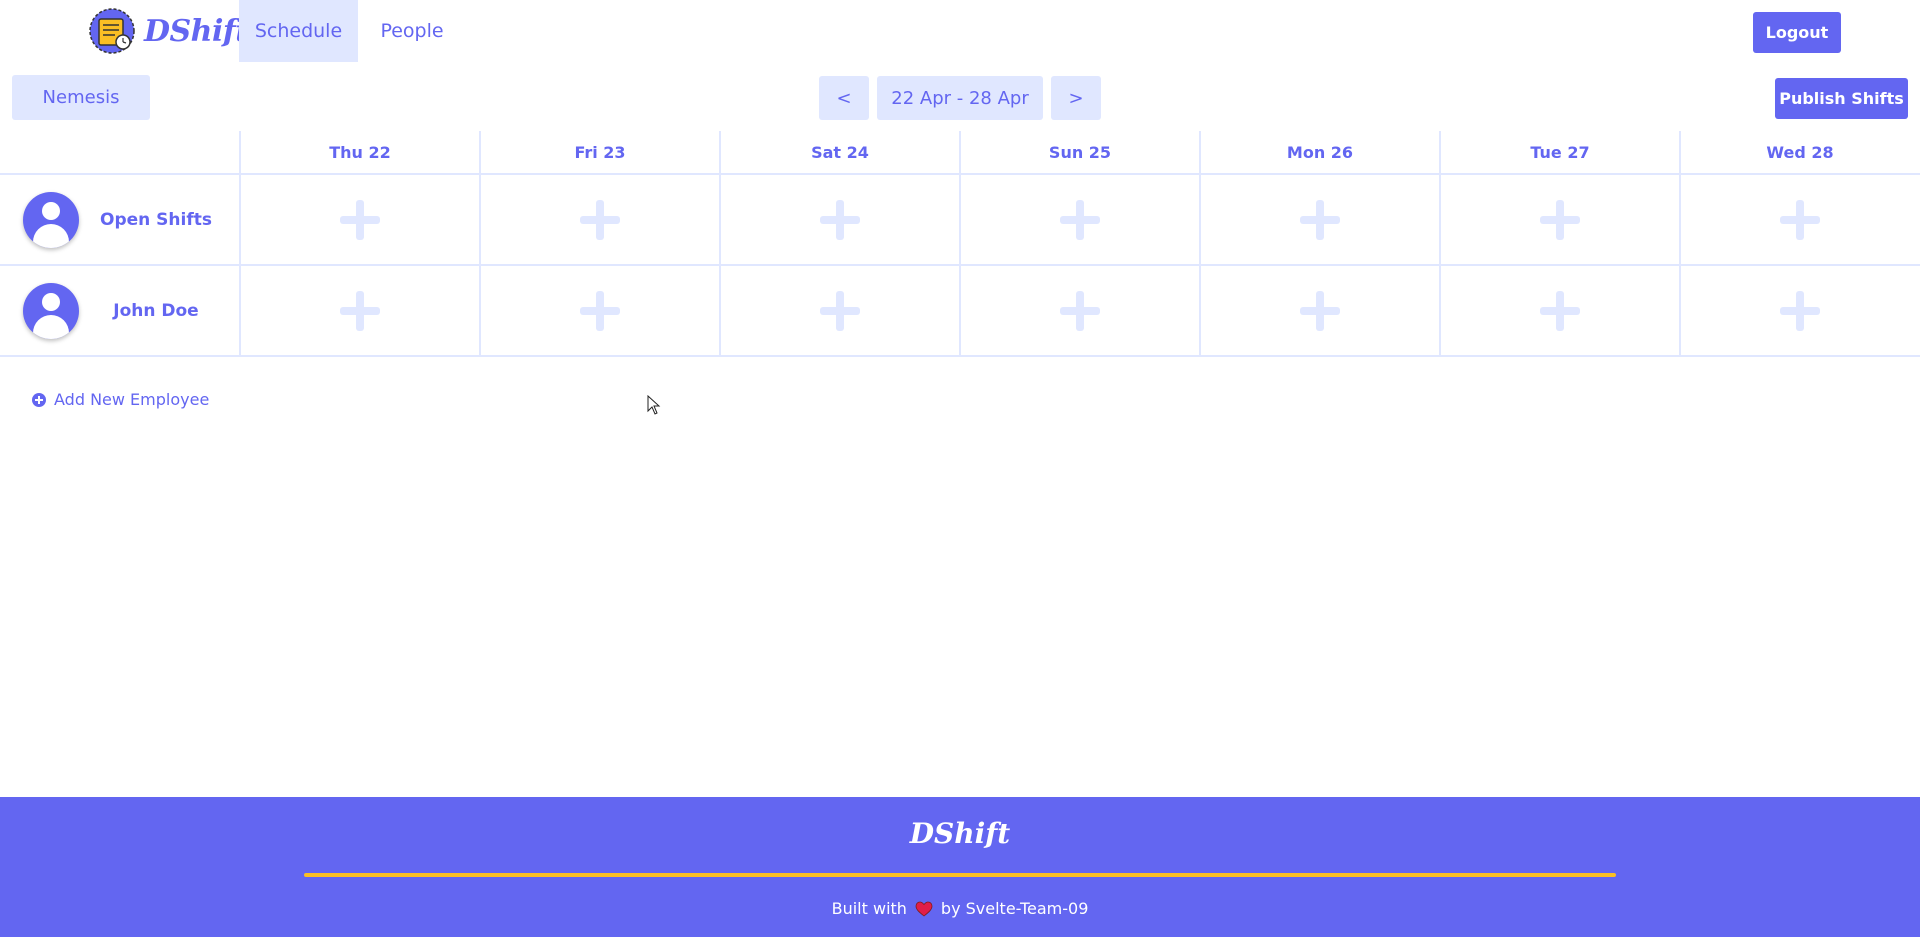  What do you see at coordinates (960, 98) in the screenshot?
I see `date-range-label: 22 Apr - 28 Apr` at bounding box center [960, 98].